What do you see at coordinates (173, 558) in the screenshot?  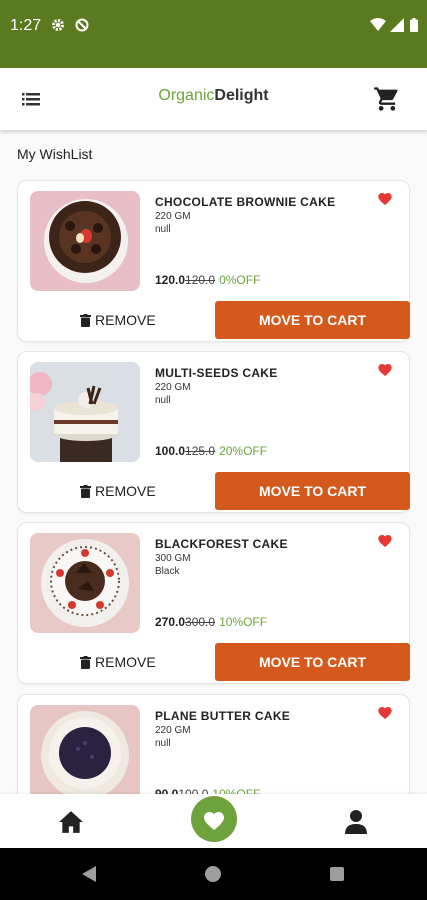 I see `product-weight: 300 GM` at bounding box center [173, 558].